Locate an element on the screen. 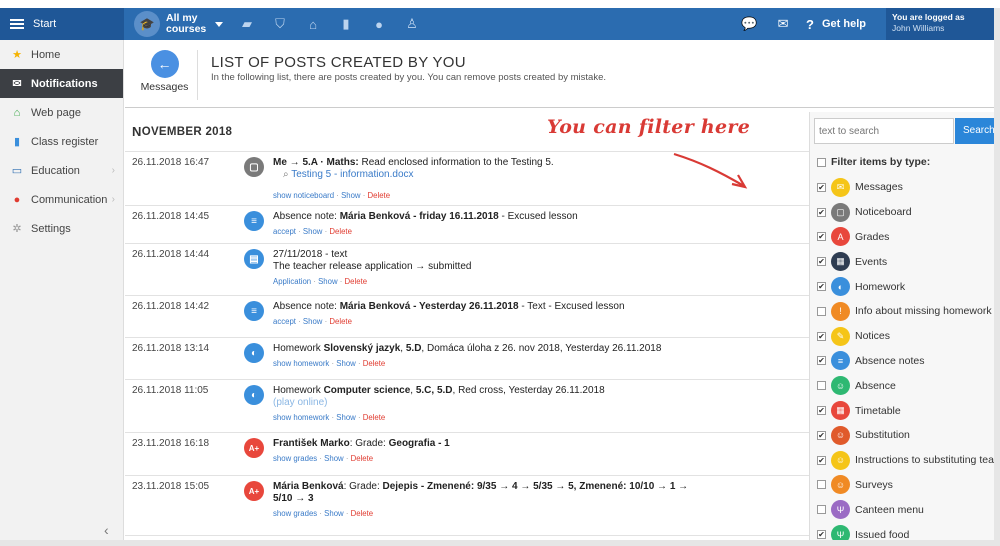 The width and height of the screenshot is (1000, 546). filter-item: ✔ ✉ Messages is located at coordinates (905, 187).